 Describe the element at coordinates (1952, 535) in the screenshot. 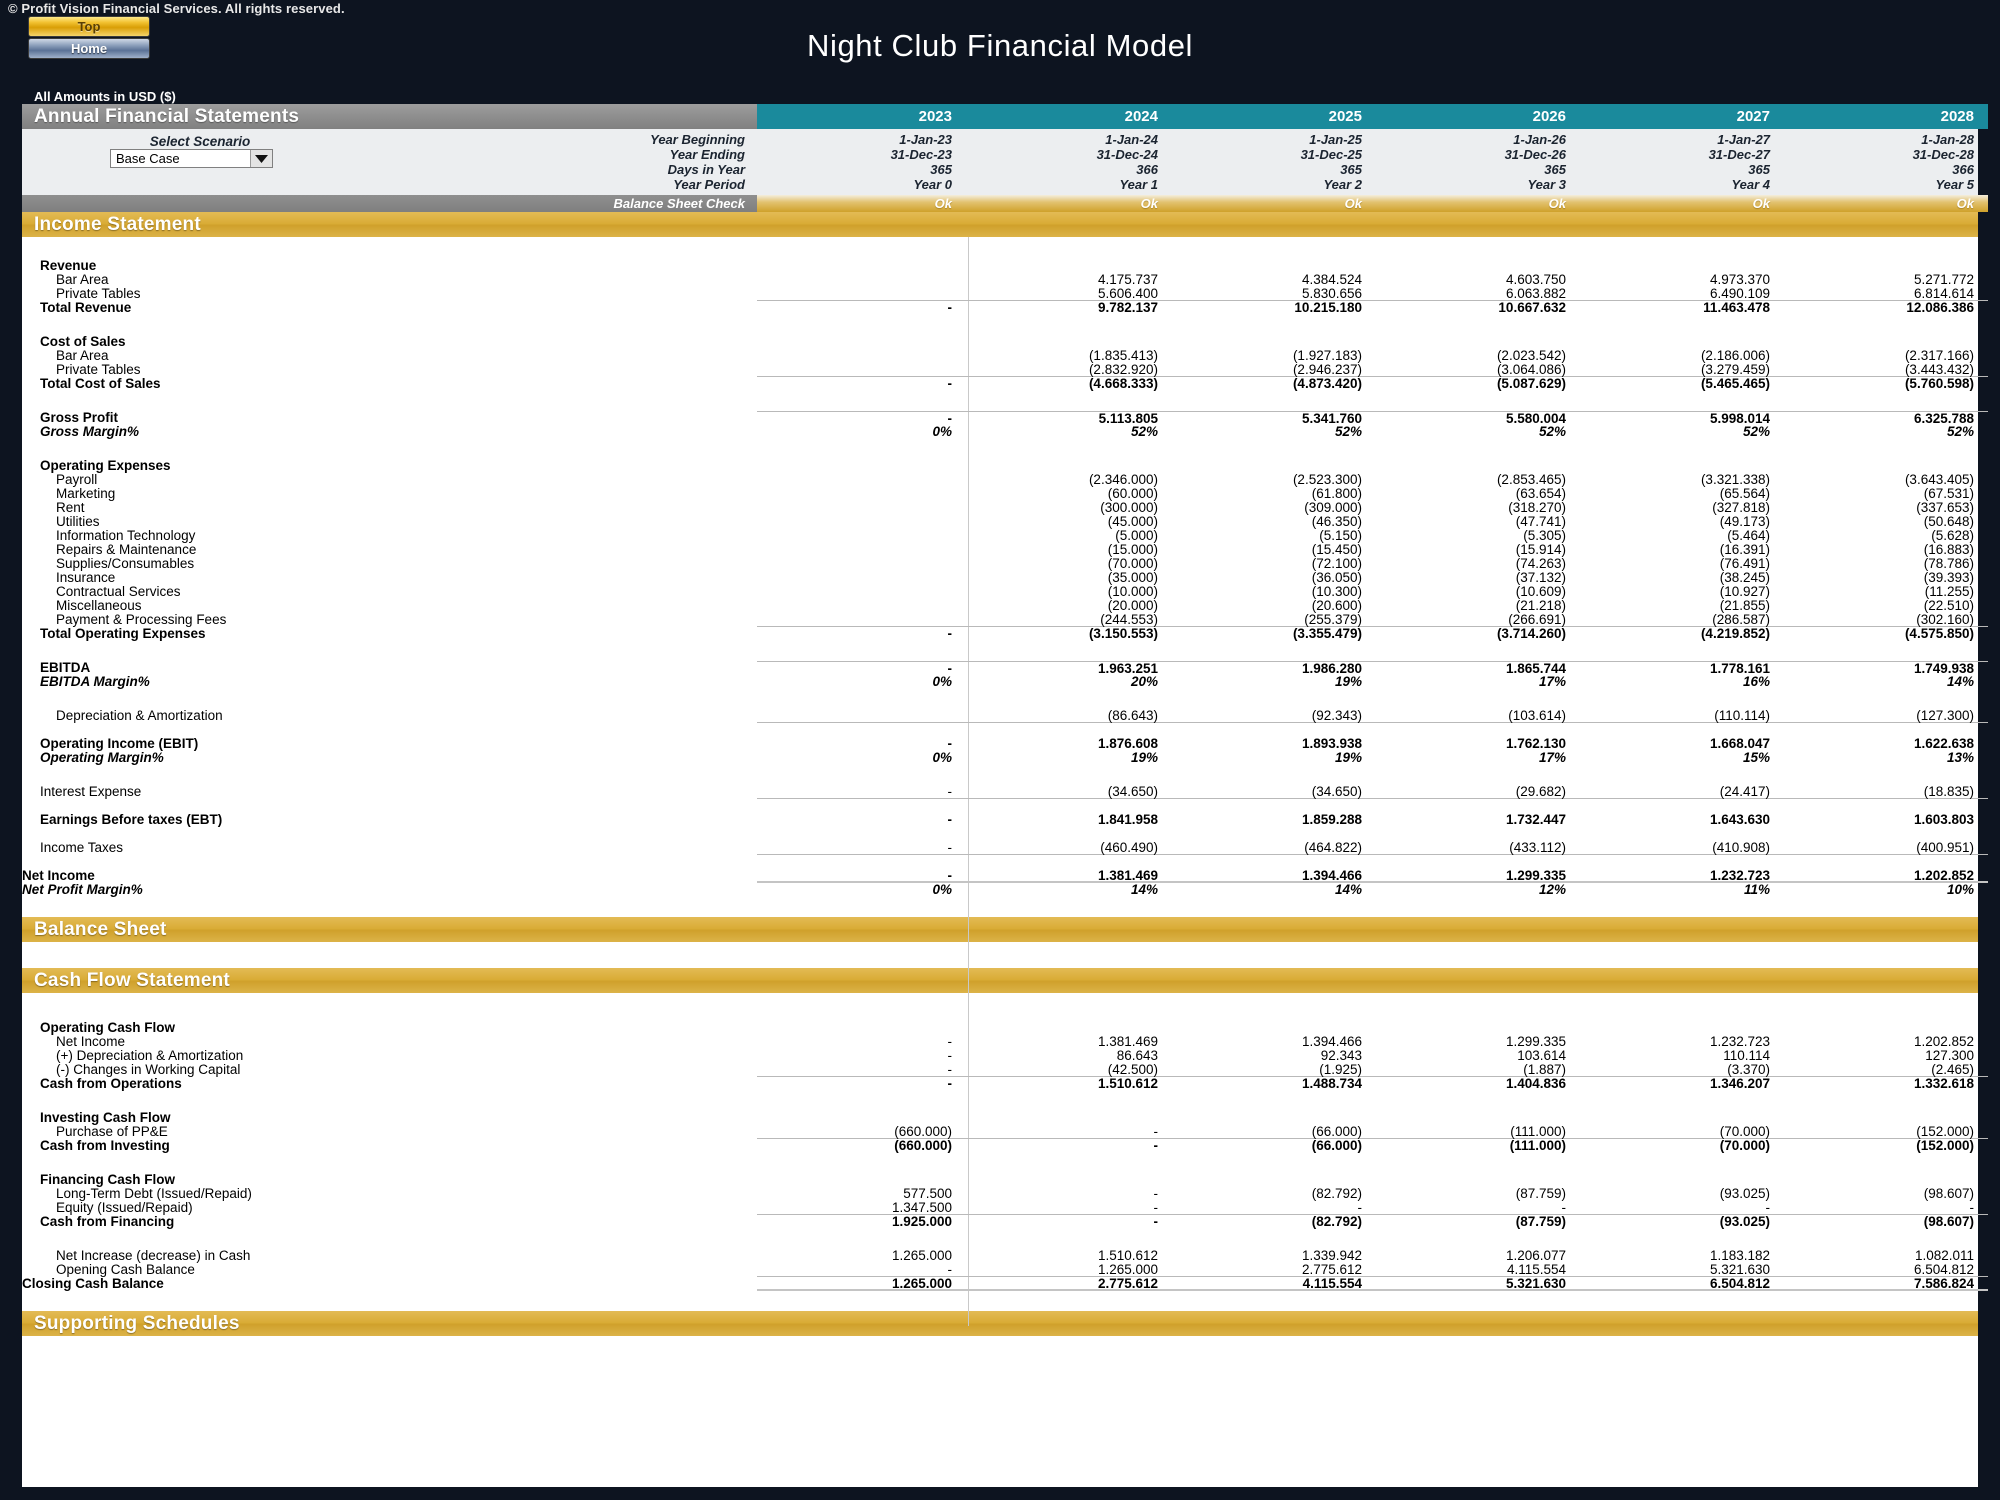

I see `cell: (5.628)` at that location.